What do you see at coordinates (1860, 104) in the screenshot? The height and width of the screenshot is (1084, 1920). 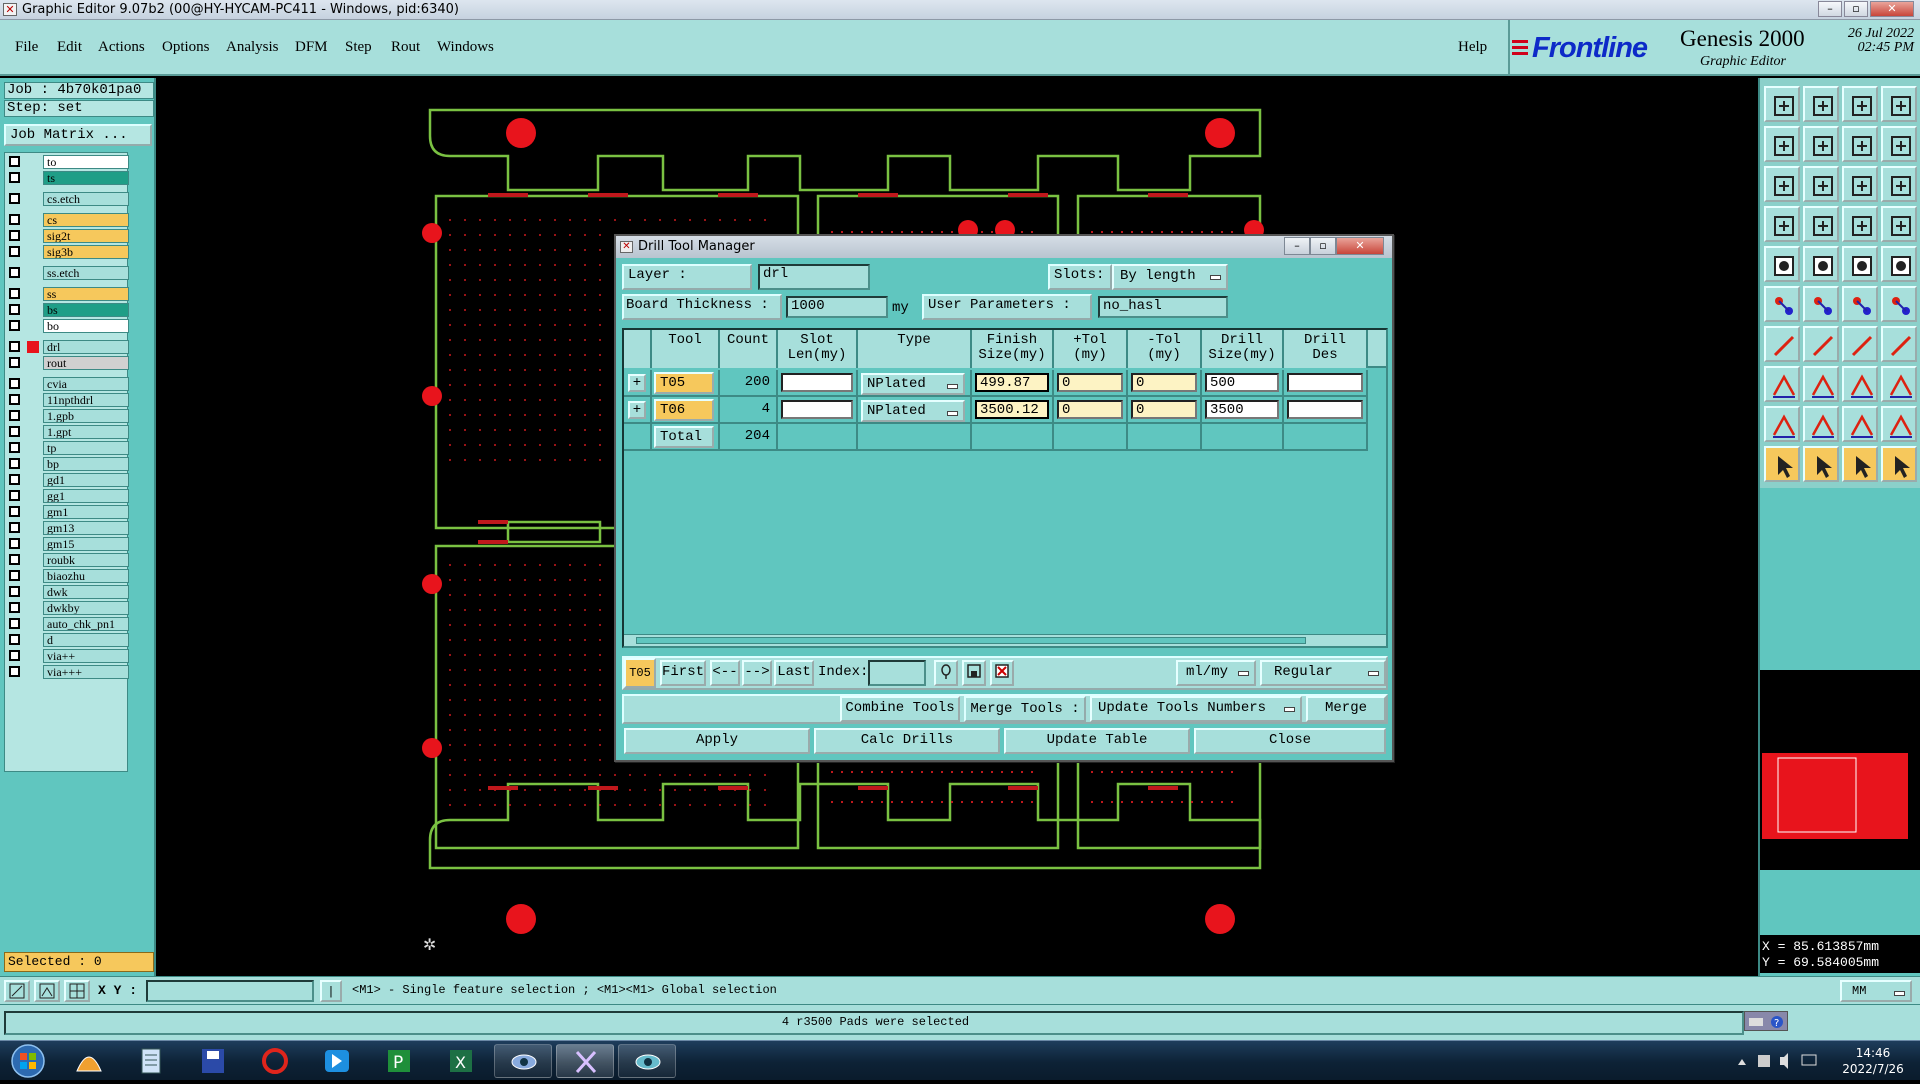 I see `home-icon` at bounding box center [1860, 104].